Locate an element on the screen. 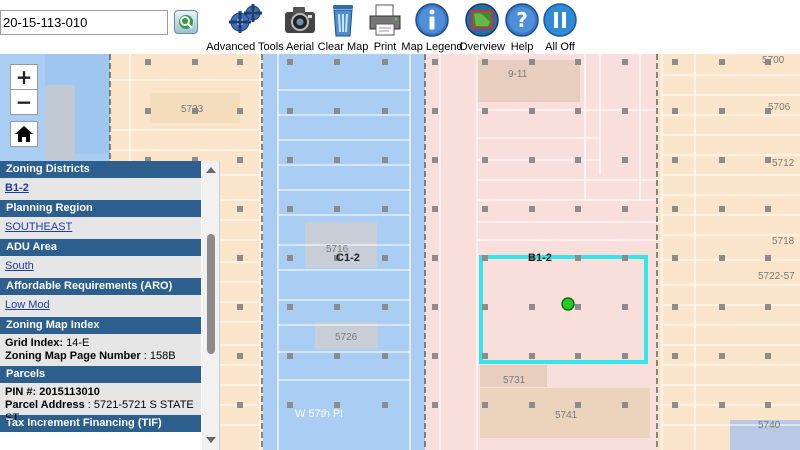 This screenshot has width=800, height=450. pin-value: 2015113010 is located at coordinates (69, 392).